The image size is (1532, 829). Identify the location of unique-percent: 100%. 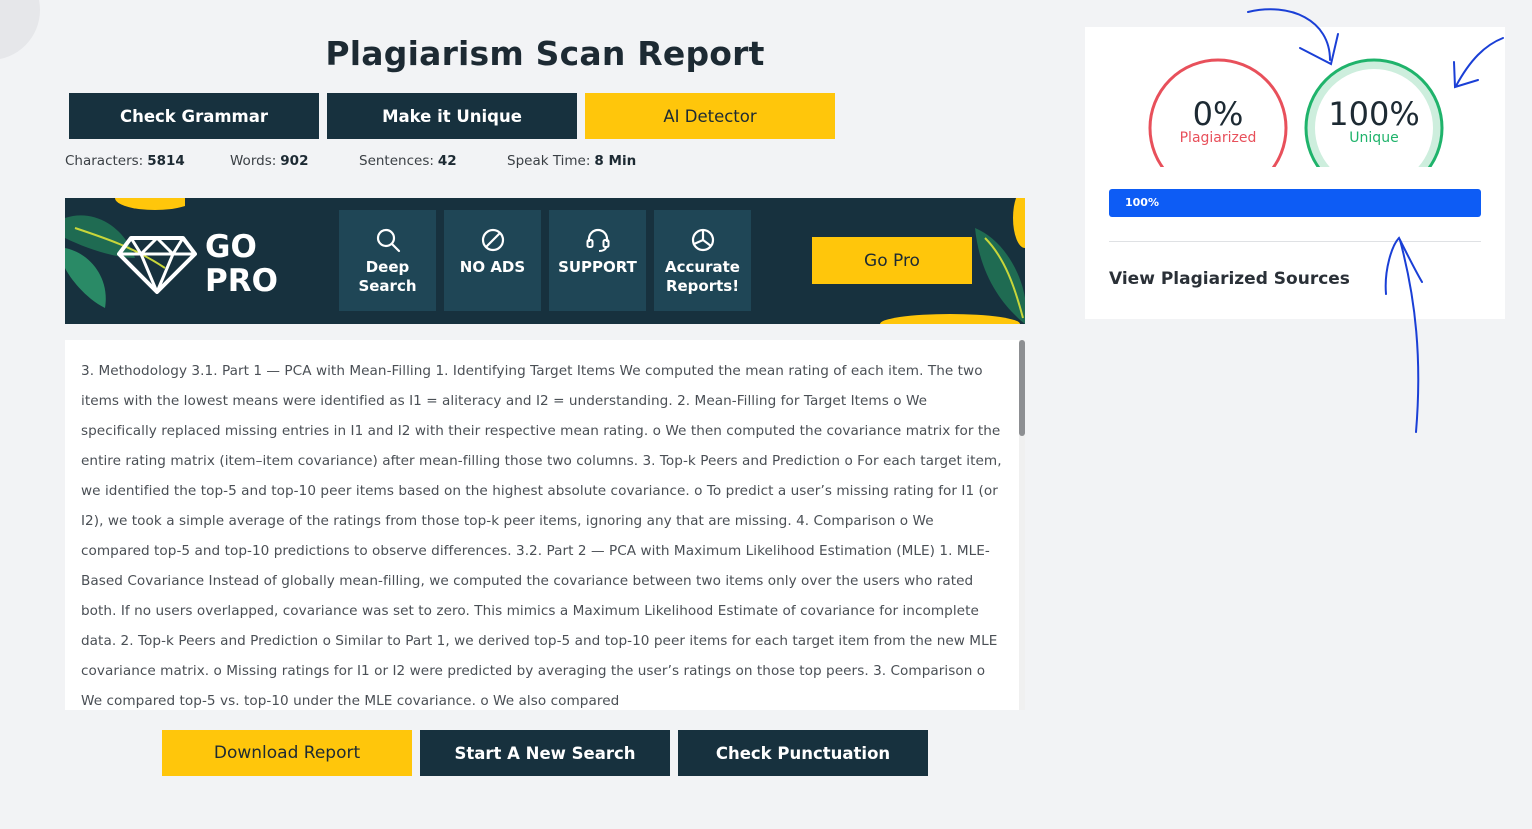
(1374, 114).